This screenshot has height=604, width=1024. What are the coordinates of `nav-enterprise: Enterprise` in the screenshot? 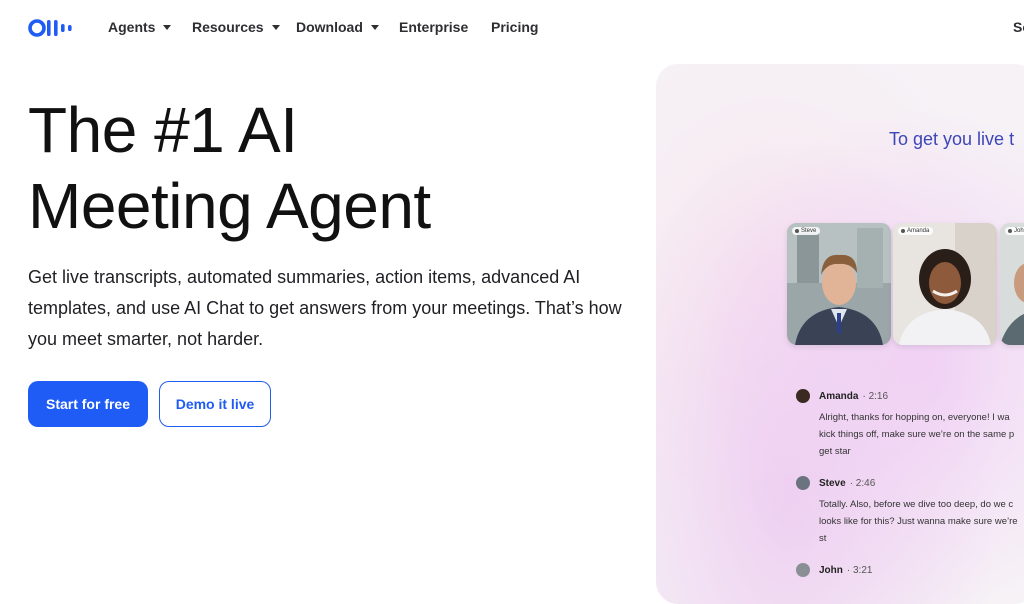 It's located at (433, 27).